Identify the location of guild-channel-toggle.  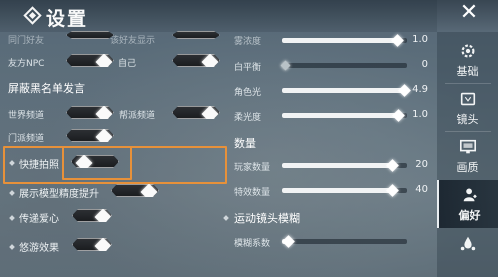
(196, 112).